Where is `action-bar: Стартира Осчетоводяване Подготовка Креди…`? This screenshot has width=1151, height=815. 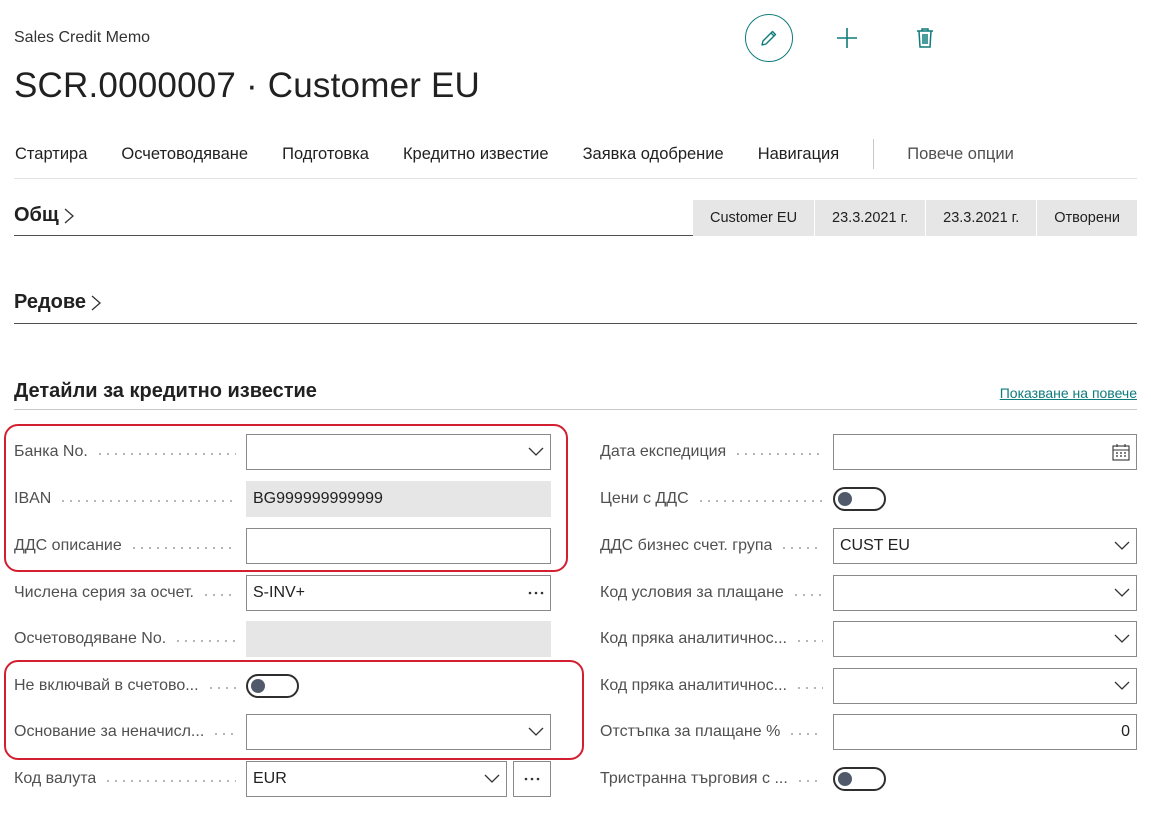 action-bar: Стартира Осчетоводяване Подготовка Креди… is located at coordinates (575, 154).